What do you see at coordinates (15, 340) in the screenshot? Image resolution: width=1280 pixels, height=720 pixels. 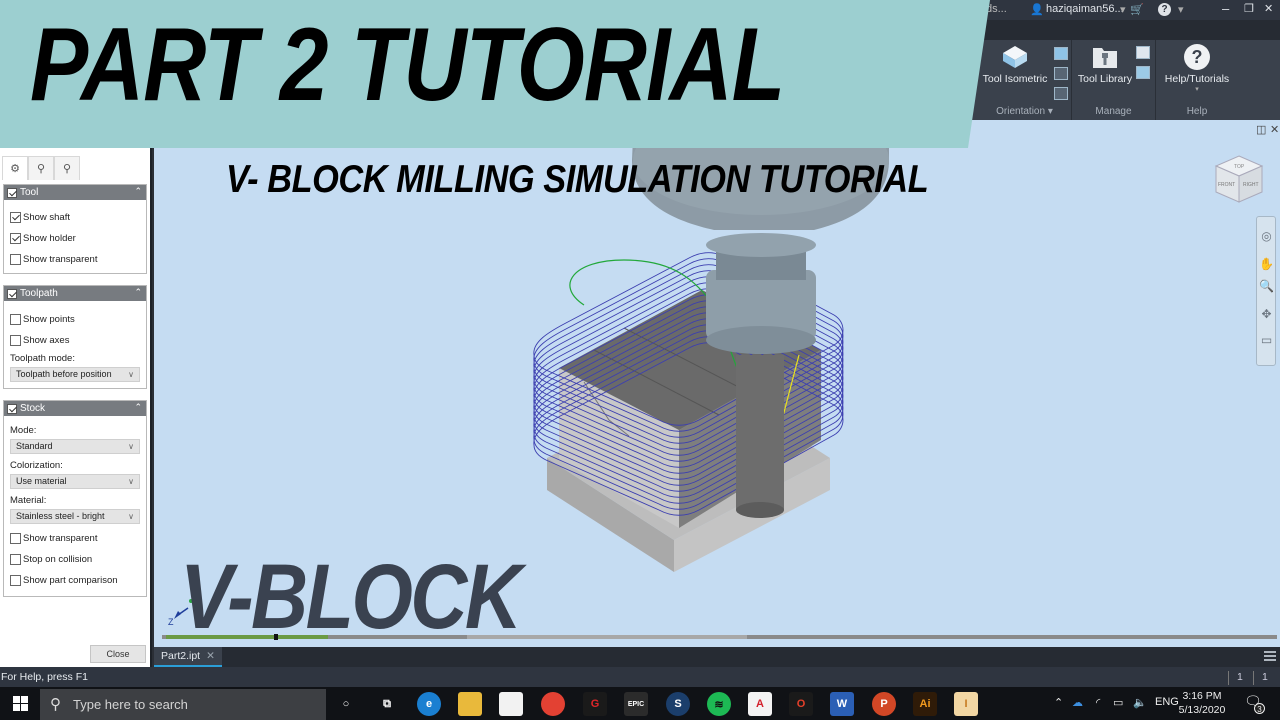 I see `show-axes-checkbox` at bounding box center [15, 340].